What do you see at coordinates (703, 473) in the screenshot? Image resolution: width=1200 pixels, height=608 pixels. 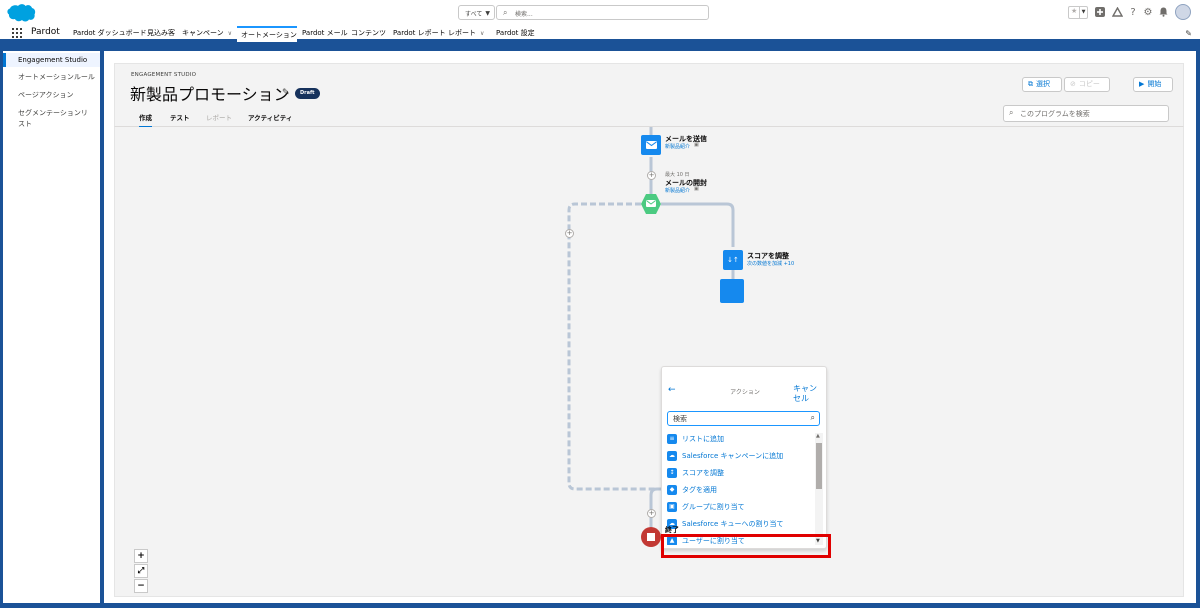 I see `action-item-label: スコアを調整` at bounding box center [703, 473].